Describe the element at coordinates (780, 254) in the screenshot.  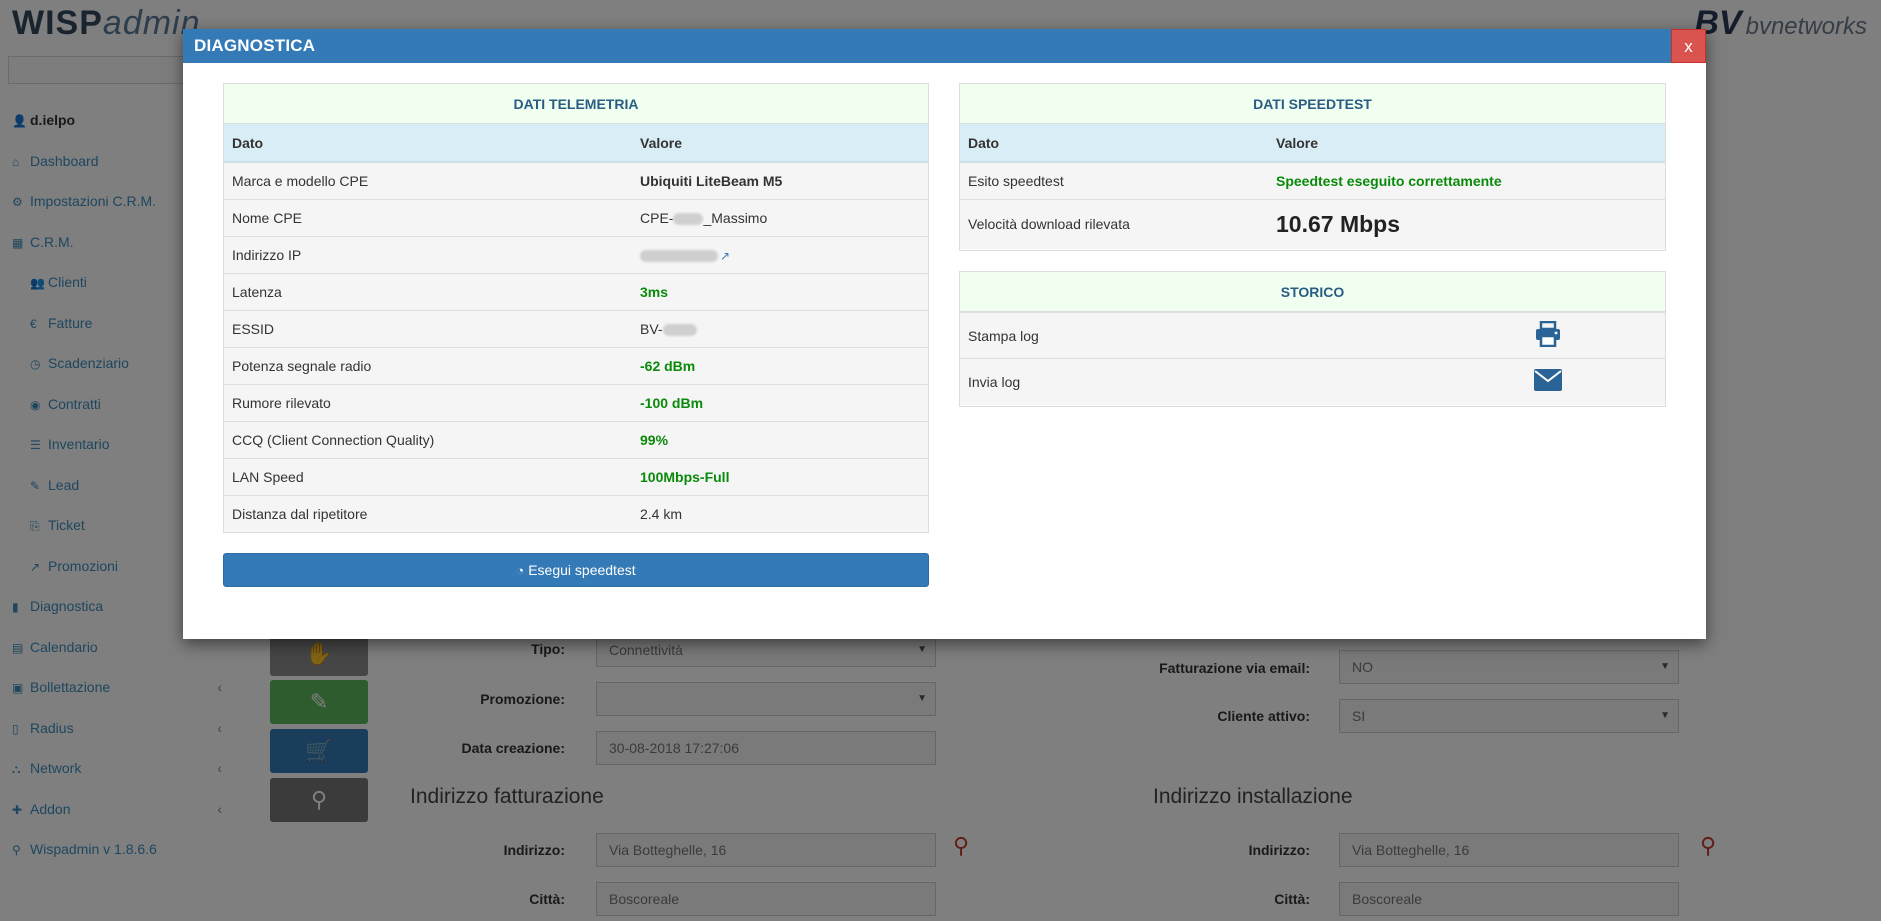
I see `telemetry-value: ↗` at that location.